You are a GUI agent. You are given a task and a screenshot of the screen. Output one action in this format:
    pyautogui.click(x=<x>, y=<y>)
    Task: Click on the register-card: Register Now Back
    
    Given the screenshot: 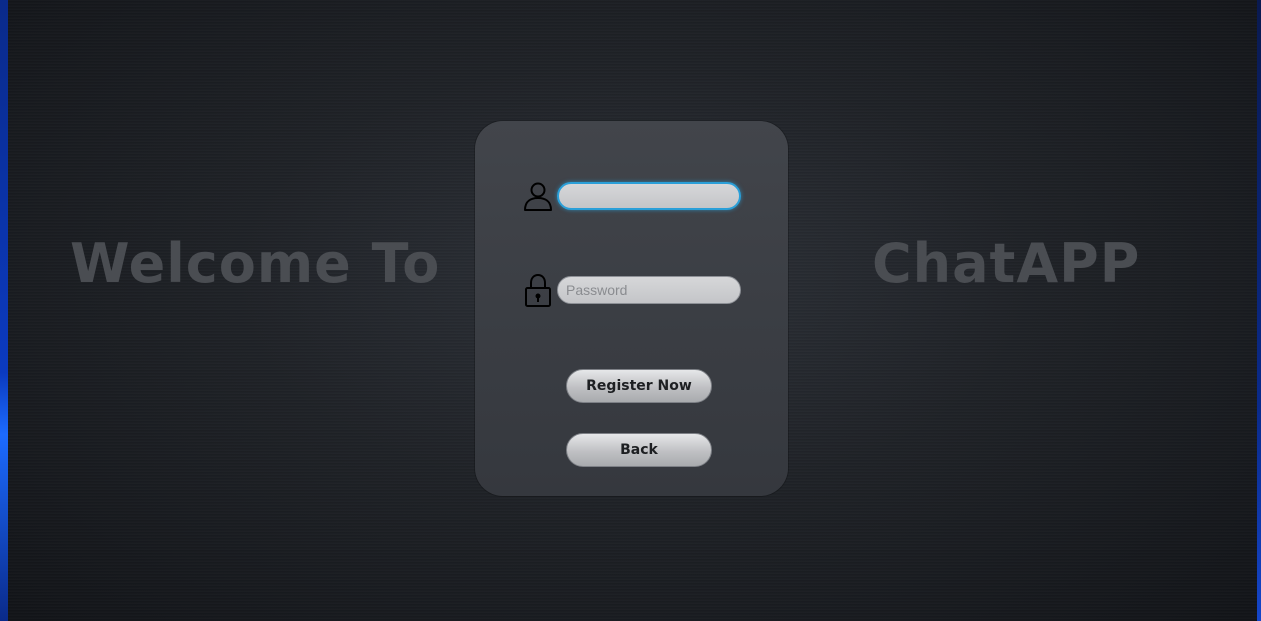 What is the action you would take?
    pyautogui.click(x=631, y=308)
    